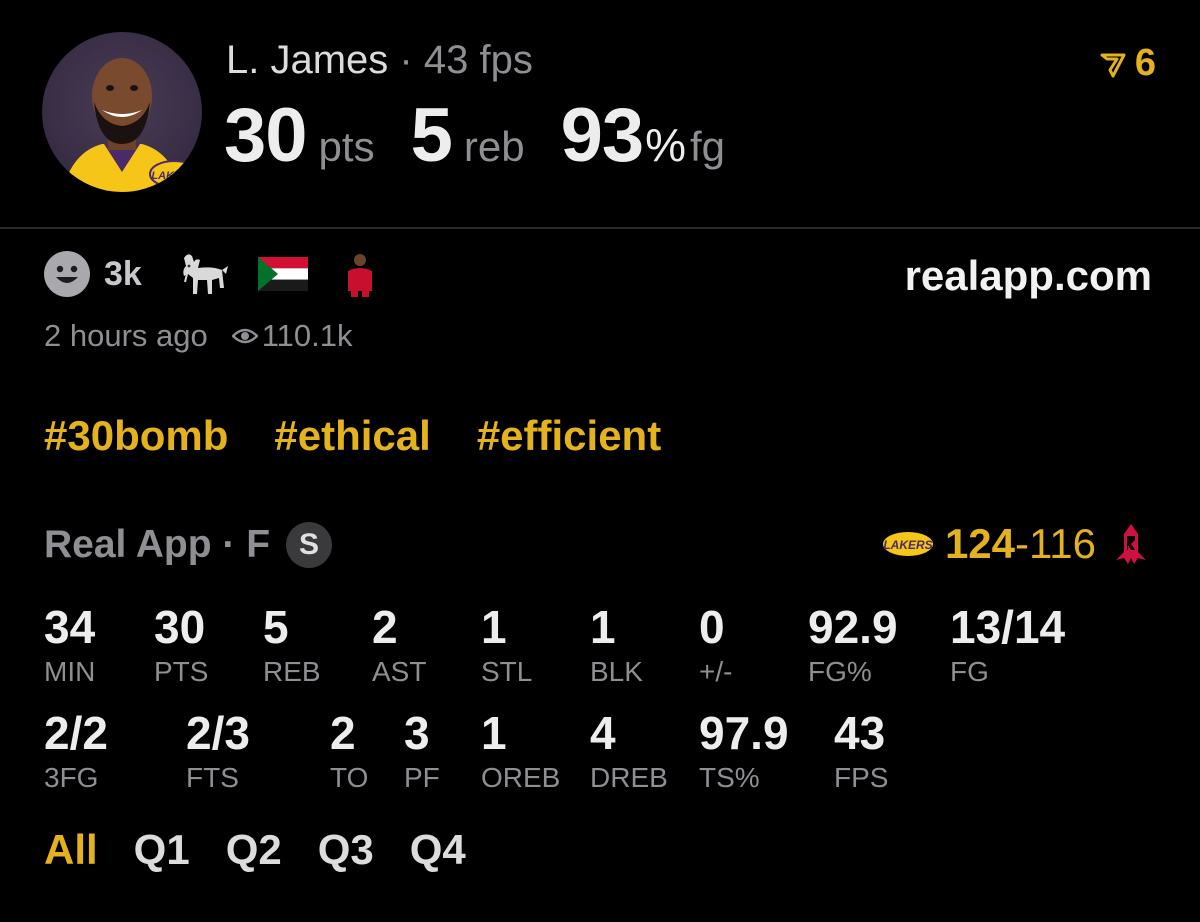  Describe the element at coordinates (292, 645) in the screenshot. I see `stat-reb: 5 REB` at that location.